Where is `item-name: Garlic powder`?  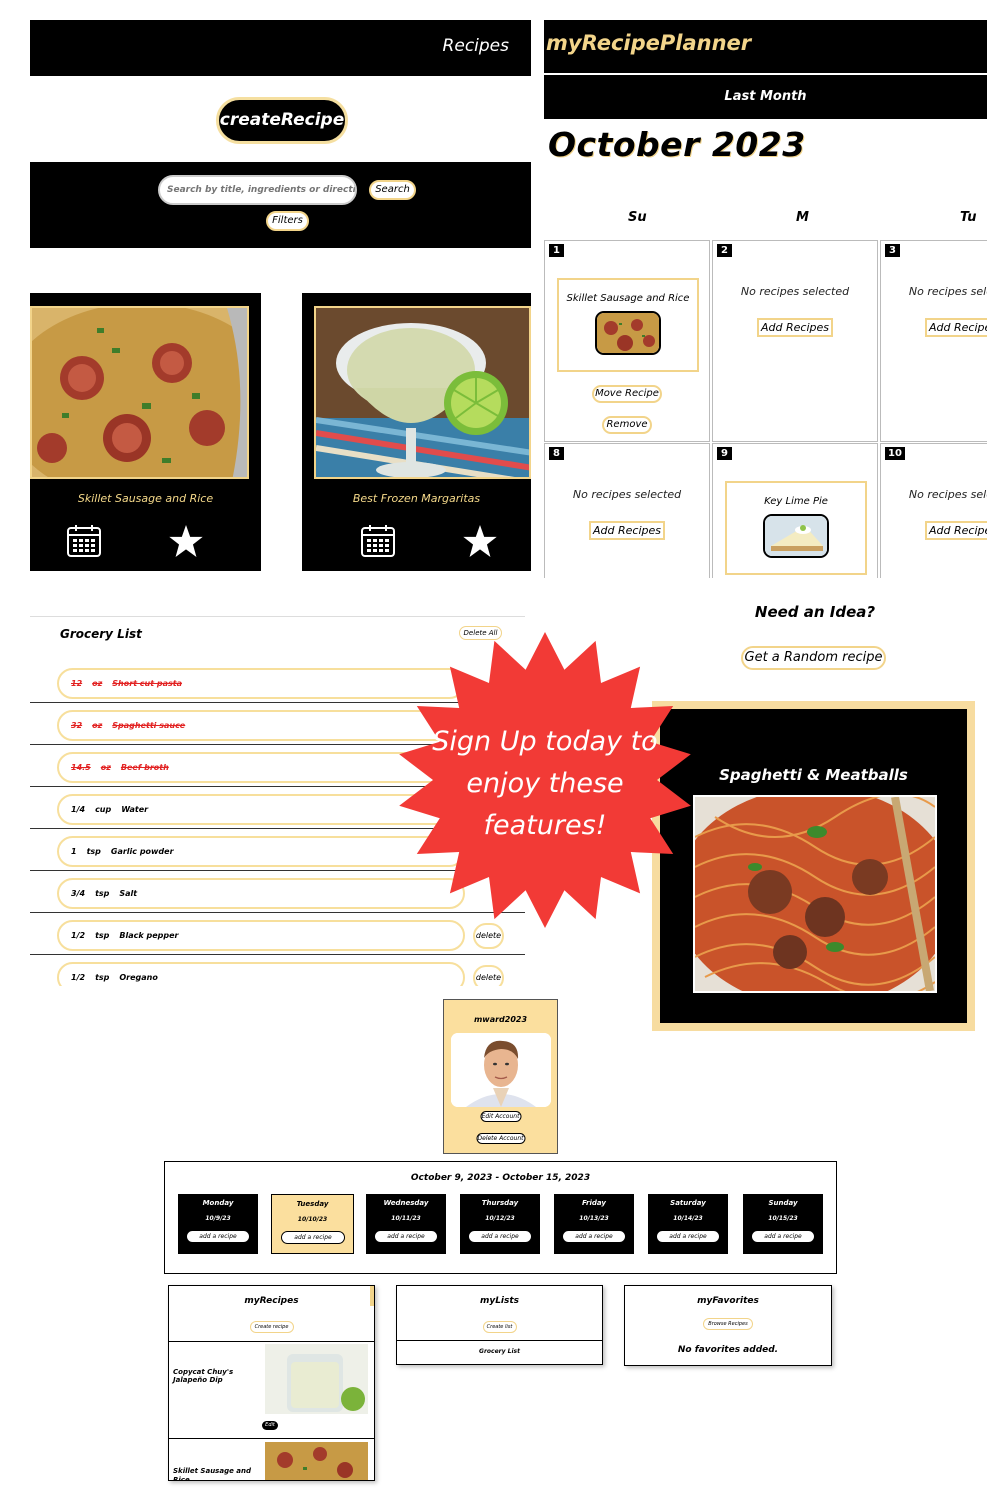
item-name: Garlic powder is located at coordinates (142, 851).